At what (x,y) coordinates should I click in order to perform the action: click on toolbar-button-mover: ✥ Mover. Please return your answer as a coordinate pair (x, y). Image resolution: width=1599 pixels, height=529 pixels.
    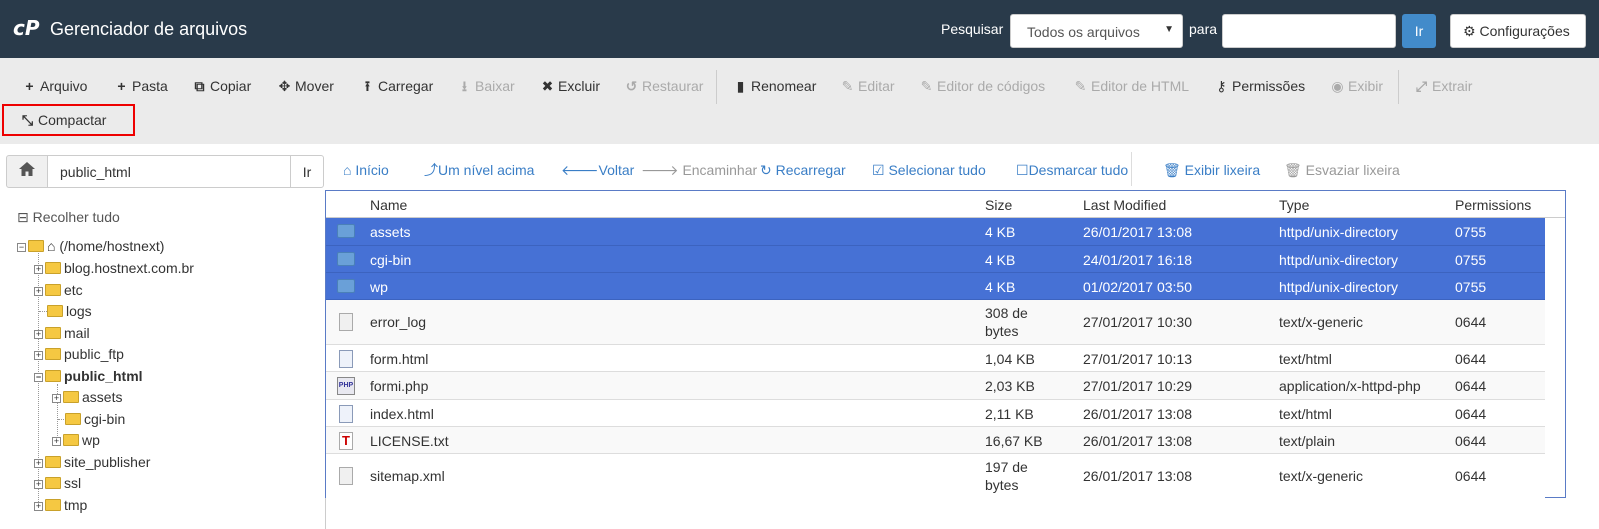
    Looking at the image, I should click on (305, 86).